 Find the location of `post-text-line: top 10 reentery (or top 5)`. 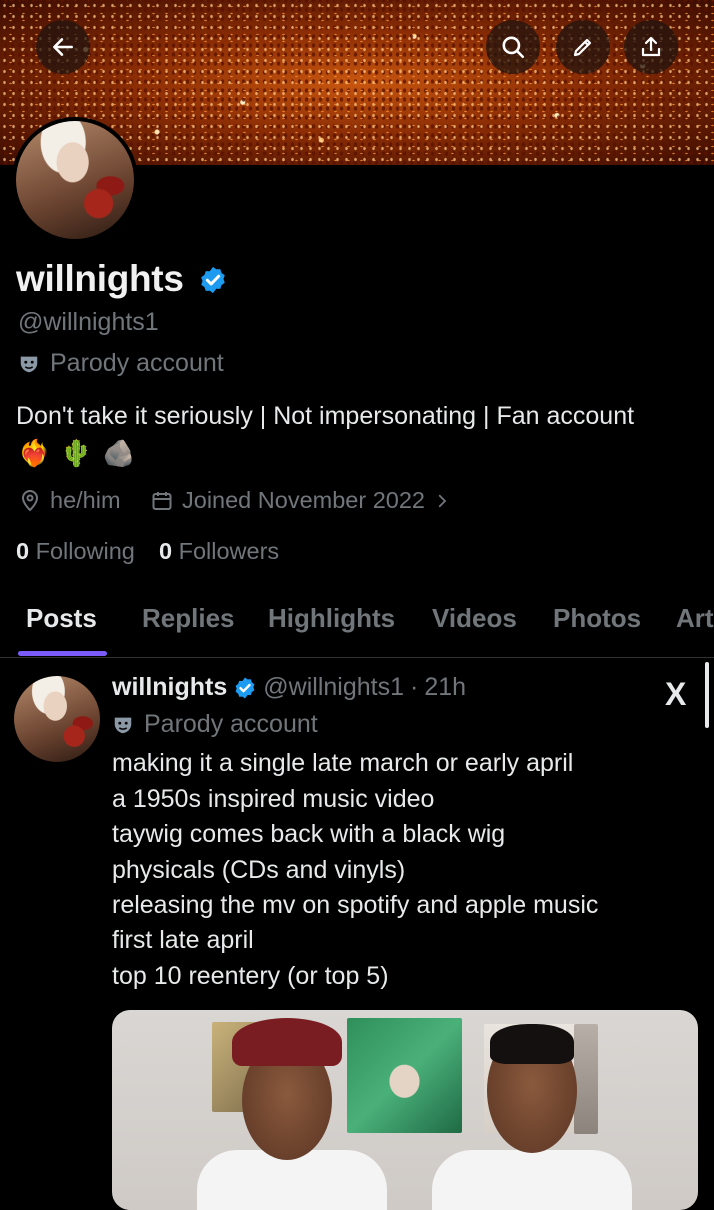

post-text-line: top 10 reentery (or top 5) is located at coordinates (250, 976).